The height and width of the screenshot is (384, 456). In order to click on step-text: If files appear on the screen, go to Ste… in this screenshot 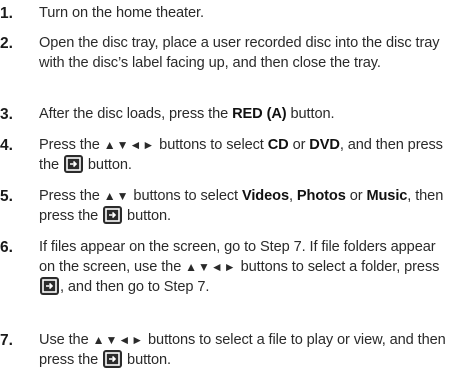, I will do `click(246, 267)`.